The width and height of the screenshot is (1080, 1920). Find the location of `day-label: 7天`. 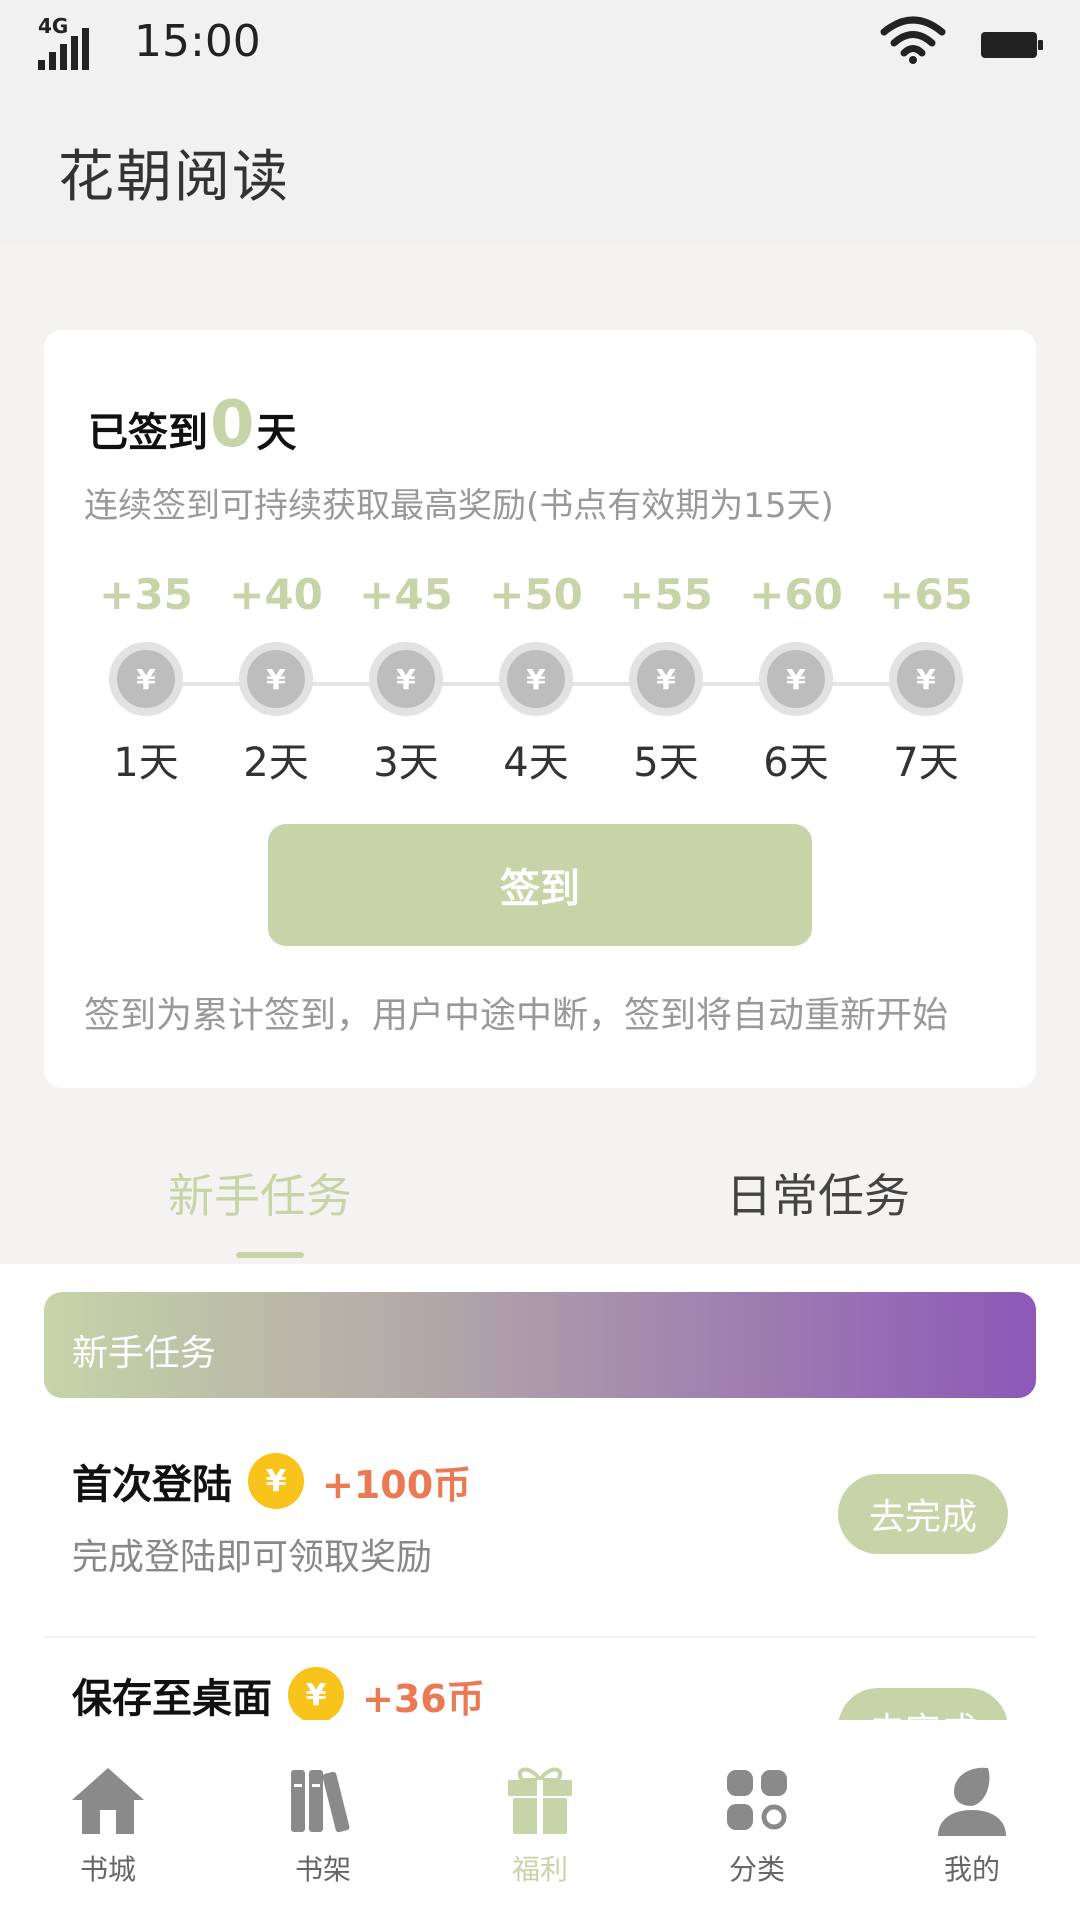

day-label: 7天 is located at coordinates (926, 763).